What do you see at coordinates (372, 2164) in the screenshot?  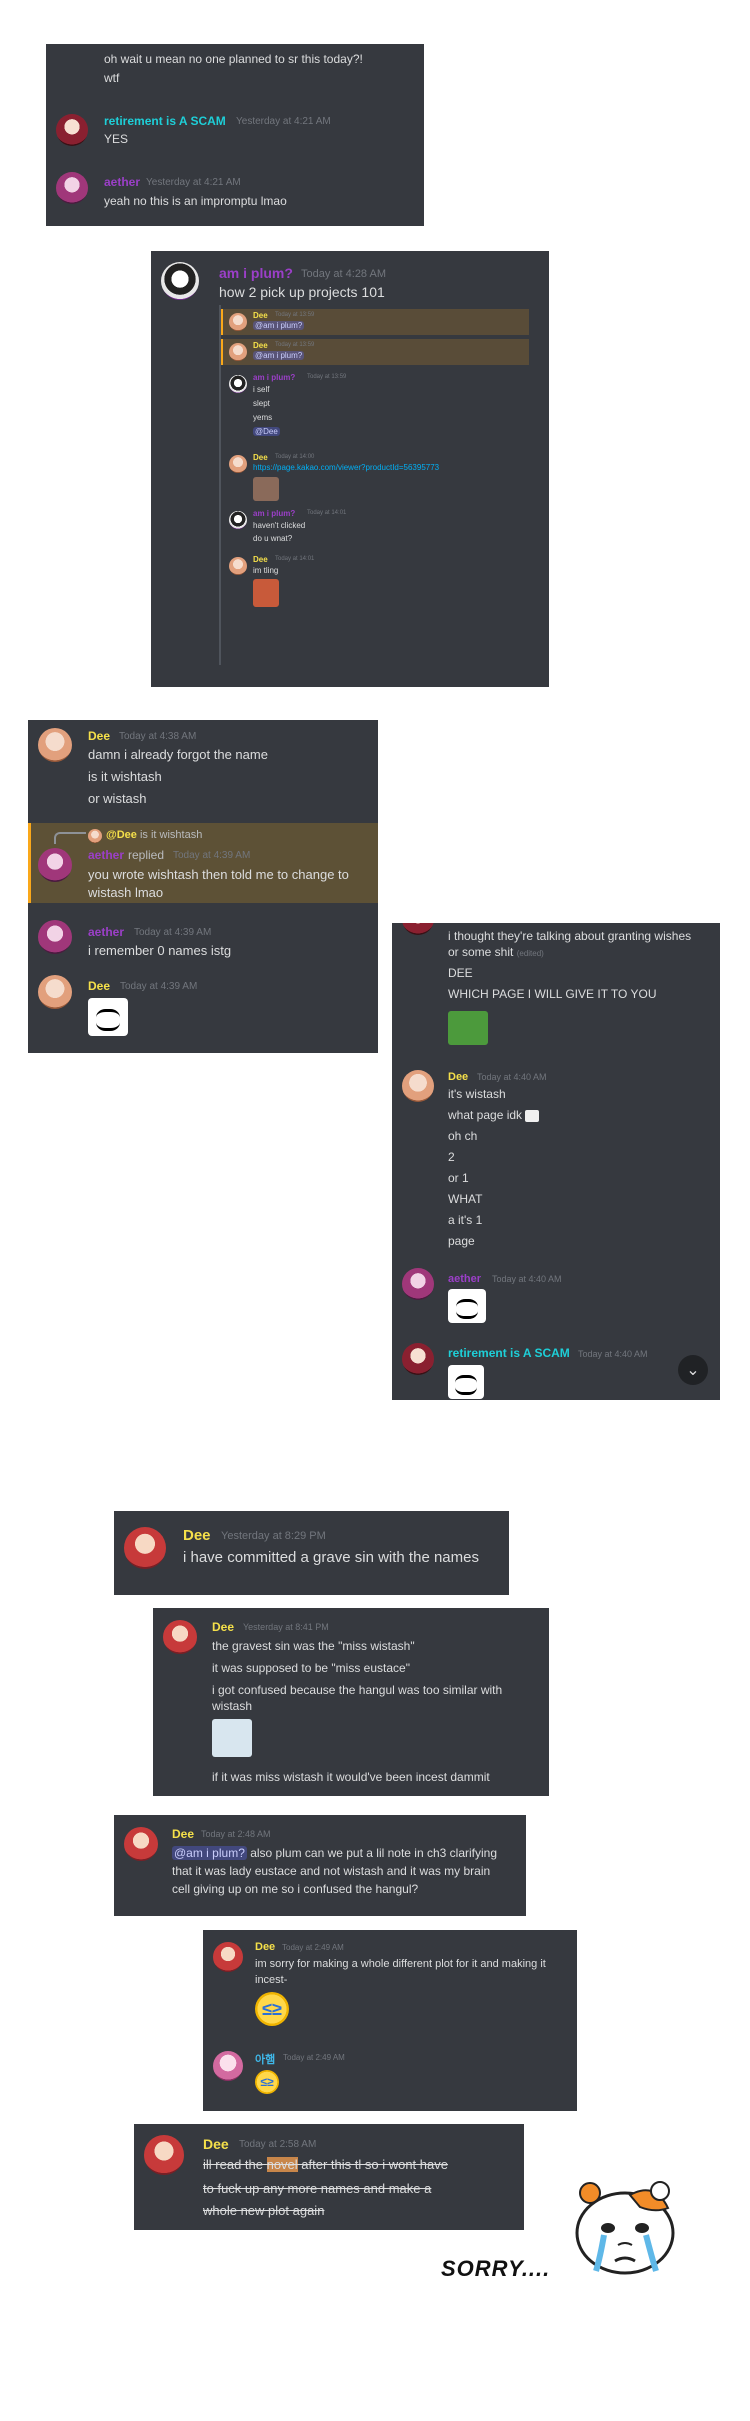 I see `message-text: after this tl so i wont have` at bounding box center [372, 2164].